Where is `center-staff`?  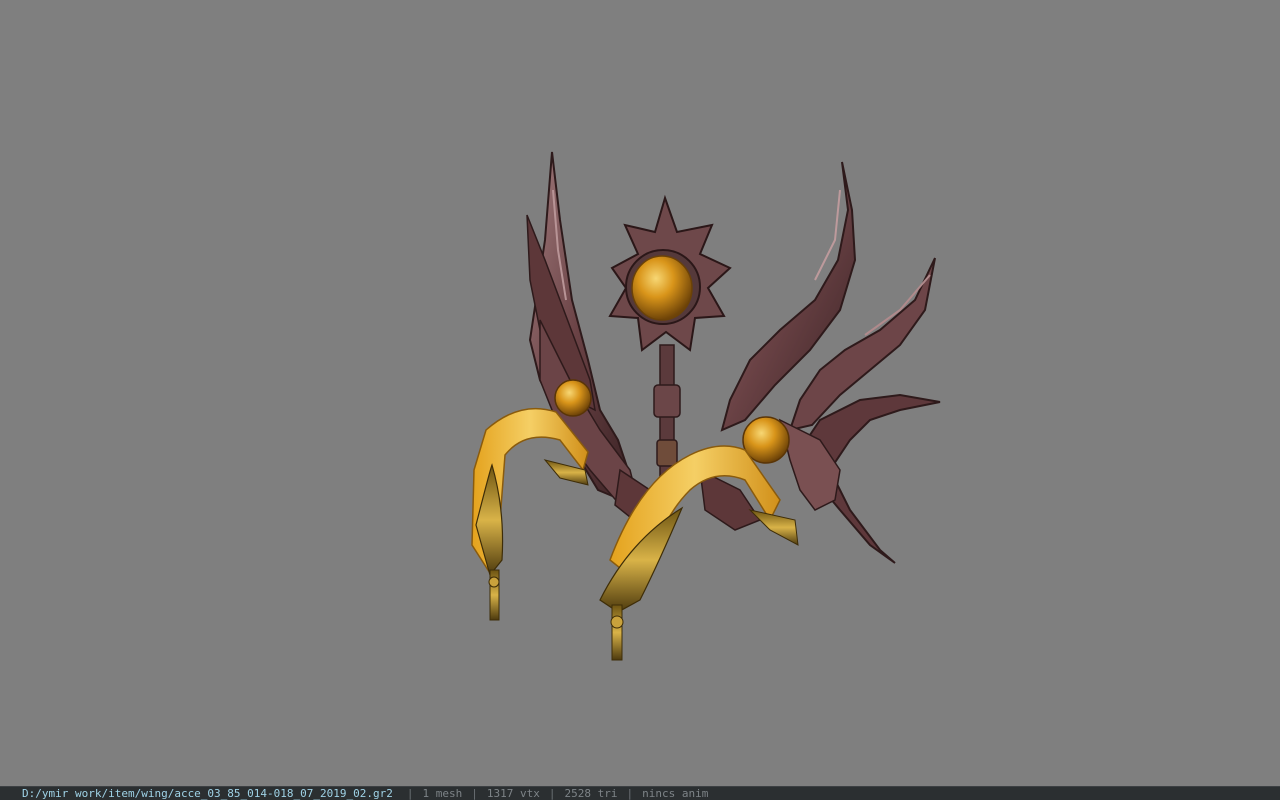
center-staff is located at coordinates (688, 437).